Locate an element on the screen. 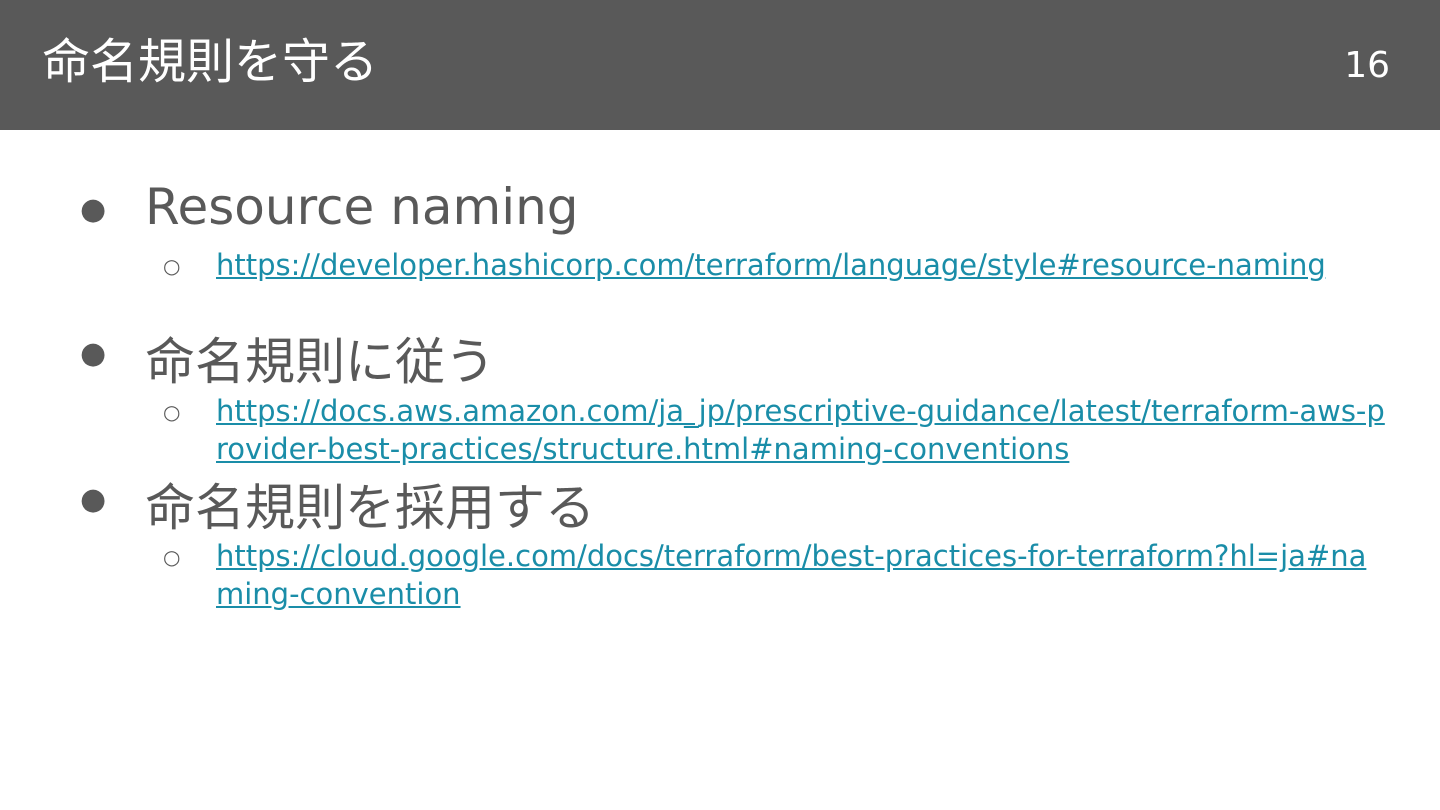  bullet-text: 命名規則に従う is located at coordinates (320, 362).